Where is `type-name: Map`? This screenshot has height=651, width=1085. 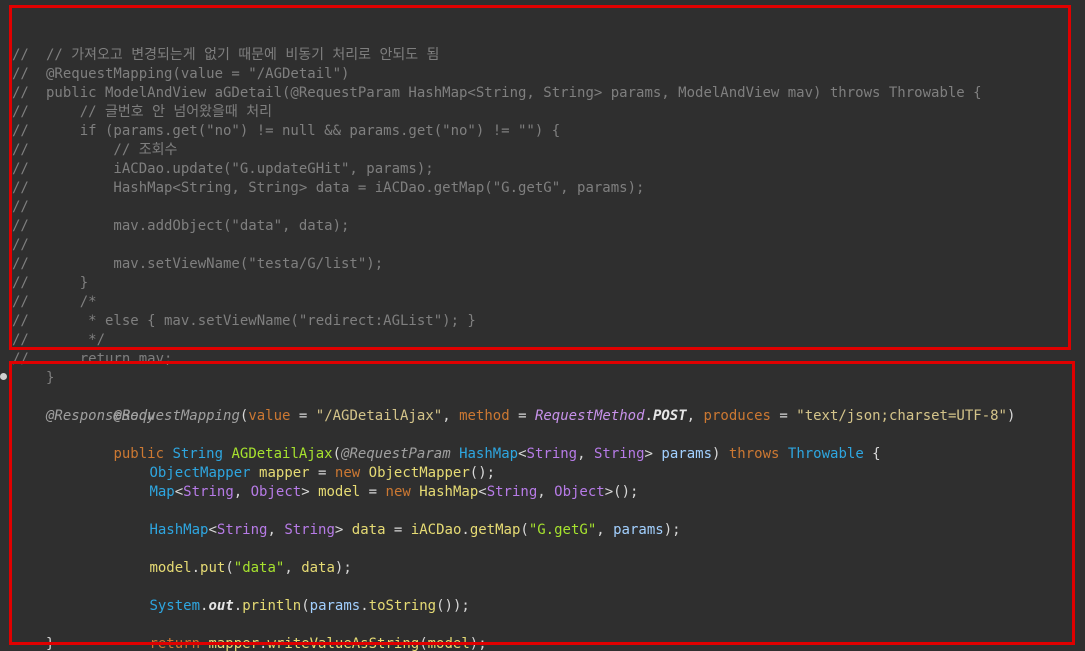
type-name: Map is located at coordinates (162, 492).